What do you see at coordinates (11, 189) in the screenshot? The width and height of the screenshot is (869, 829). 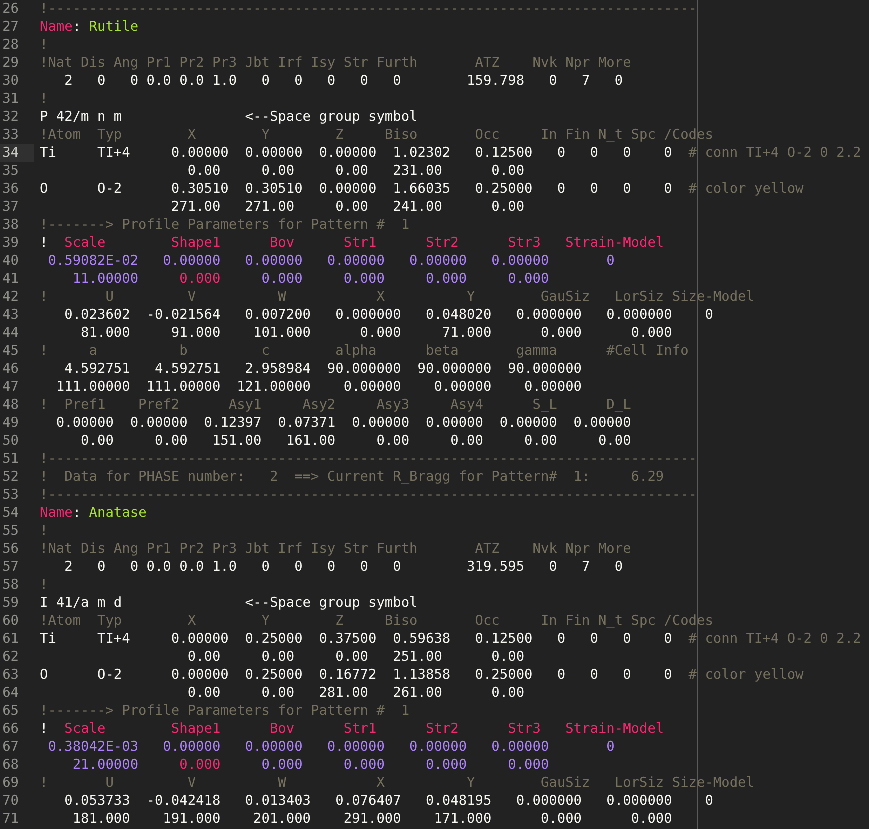 I see `line-number: 36` at bounding box center [11, 189].